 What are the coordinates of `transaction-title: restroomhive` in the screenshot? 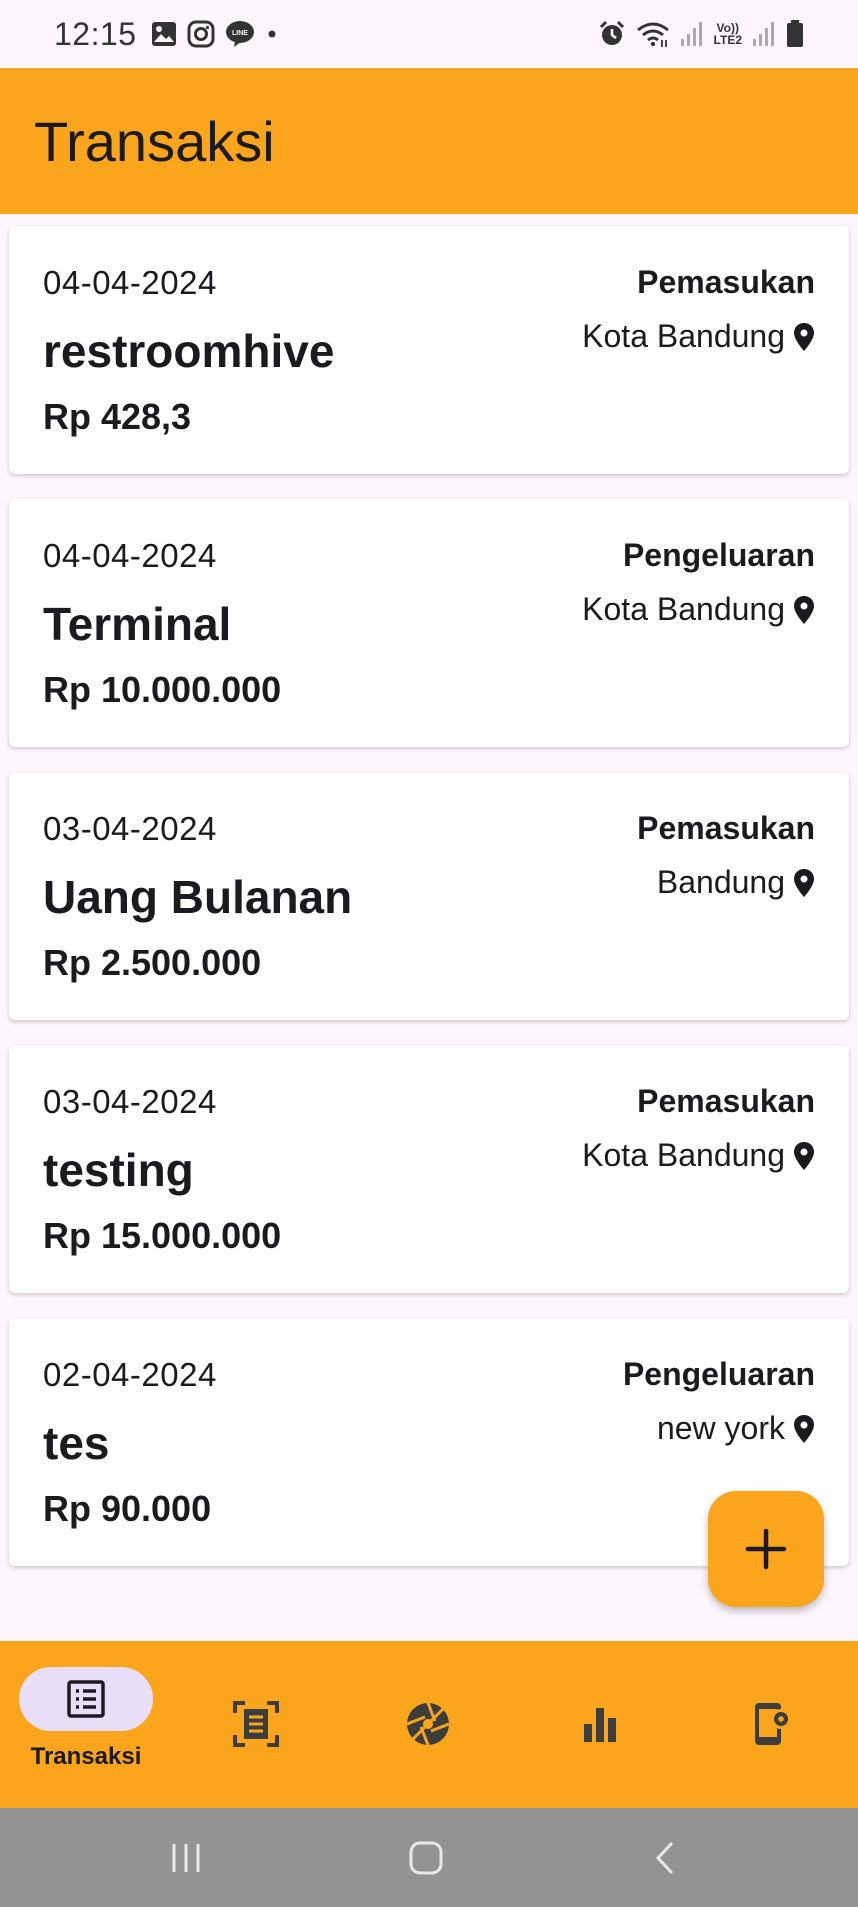 It's located at (189, 351).